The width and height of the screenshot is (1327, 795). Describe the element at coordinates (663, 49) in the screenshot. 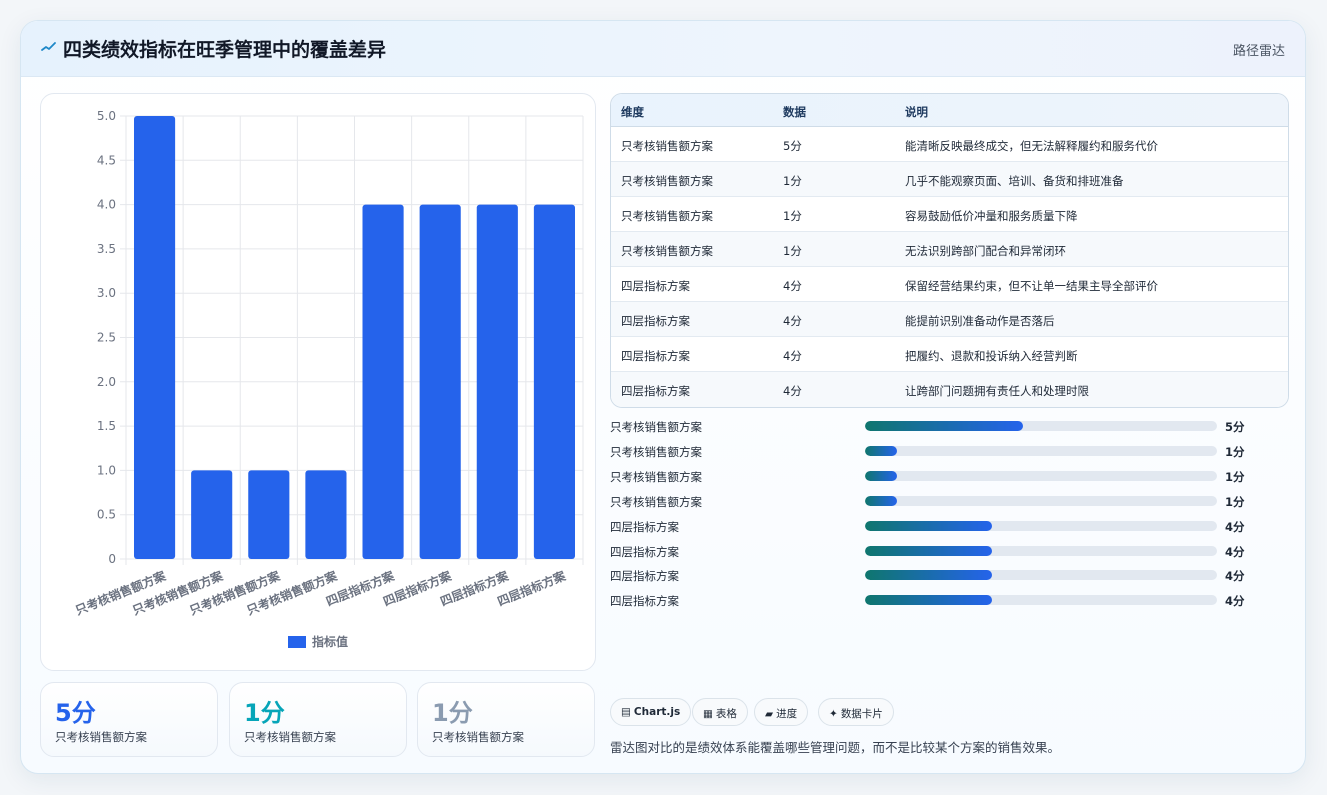

I see `header: 四类绩效指标在旺季管理中的覆盖差异 路径雷达` at that location.